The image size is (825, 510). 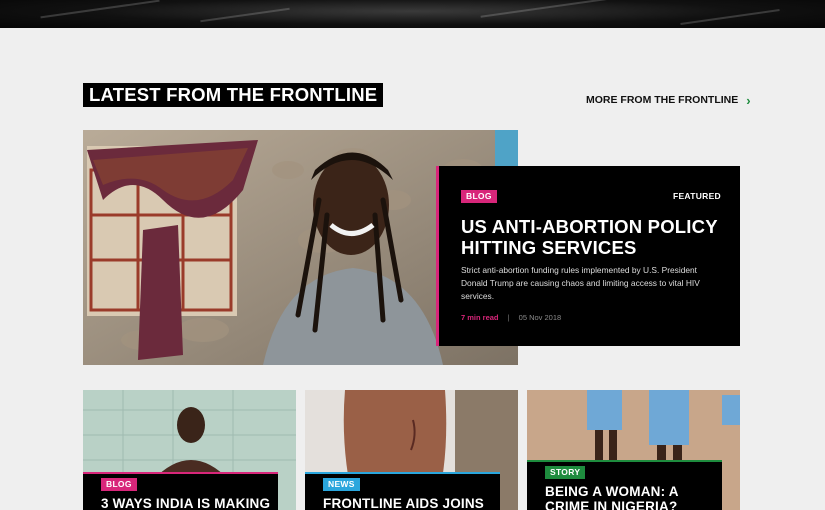 What do you see at coordinates (662, 100) in the screenshot?
I see `more-link-label: MORE FROM THE FRONTLINE` at bounding box center [662, 100].